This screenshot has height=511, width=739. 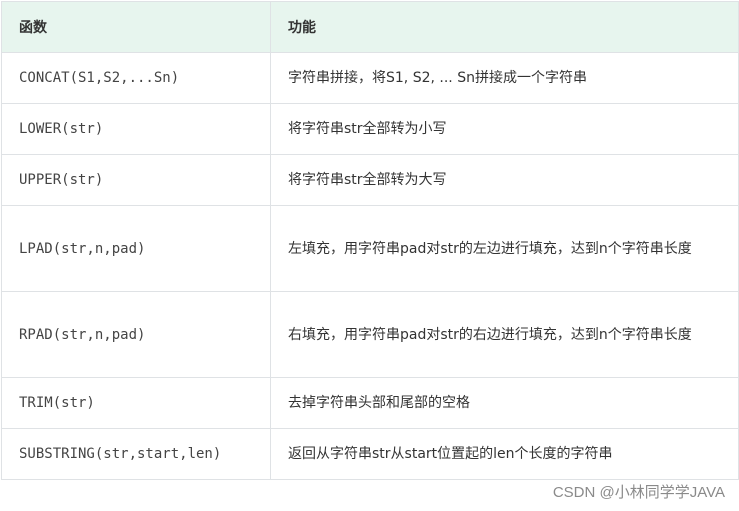 I want to click on watermark: CSDN @小林同学学JAVA, so click(x=638, y=492).